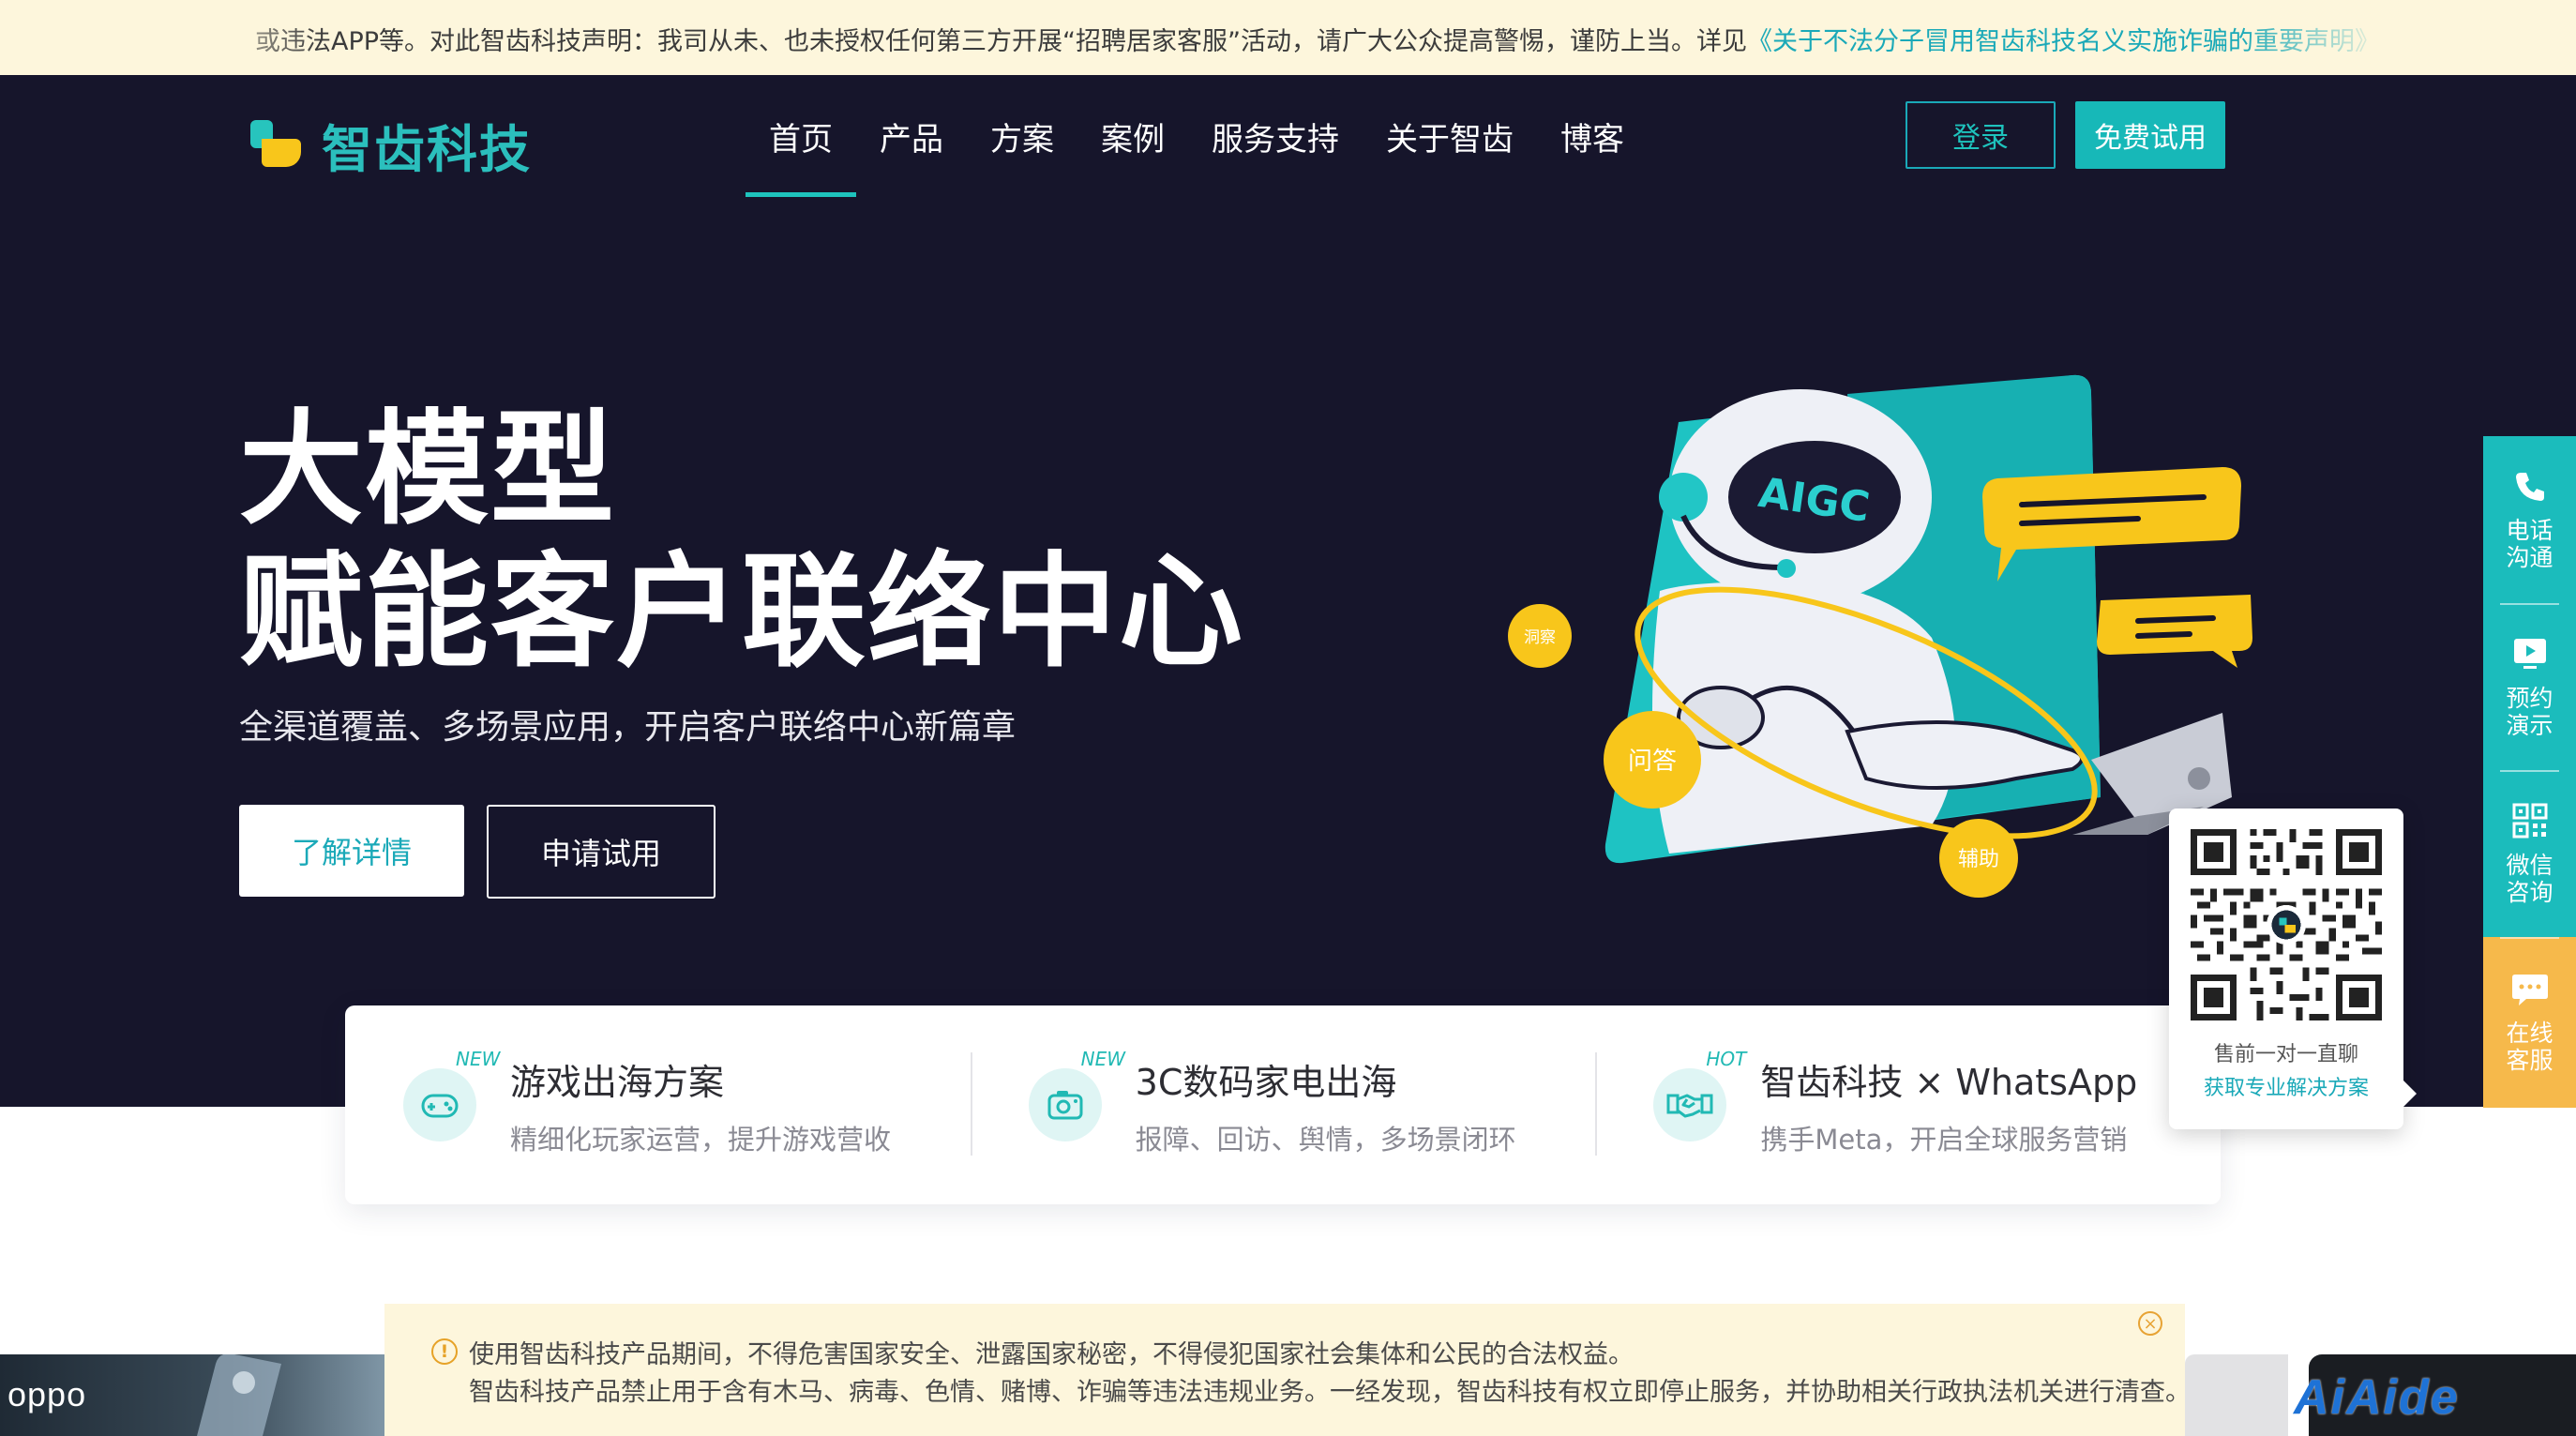 The image size is (2576, 1436). Describe the element at coordinates (1592, 98) in the screenshot. I see `nav-item-blog: 博客` at that location.